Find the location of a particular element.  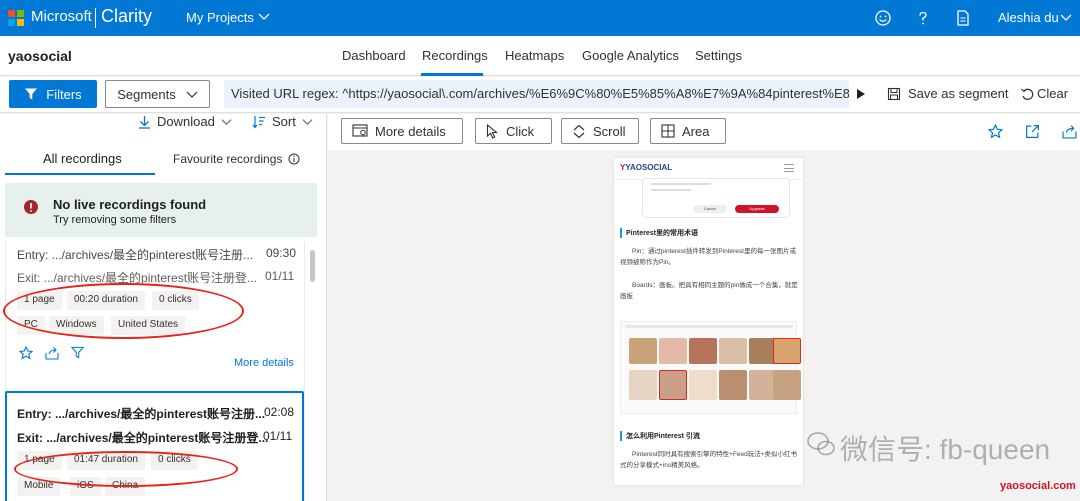

segments-dropdown: Segments is located at coordinates (157, 94).